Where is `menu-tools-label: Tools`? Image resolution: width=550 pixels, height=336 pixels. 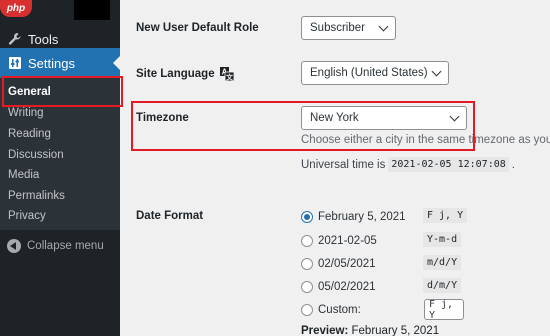
menu-tools-label: Tools is located at coordinates (43, 39).